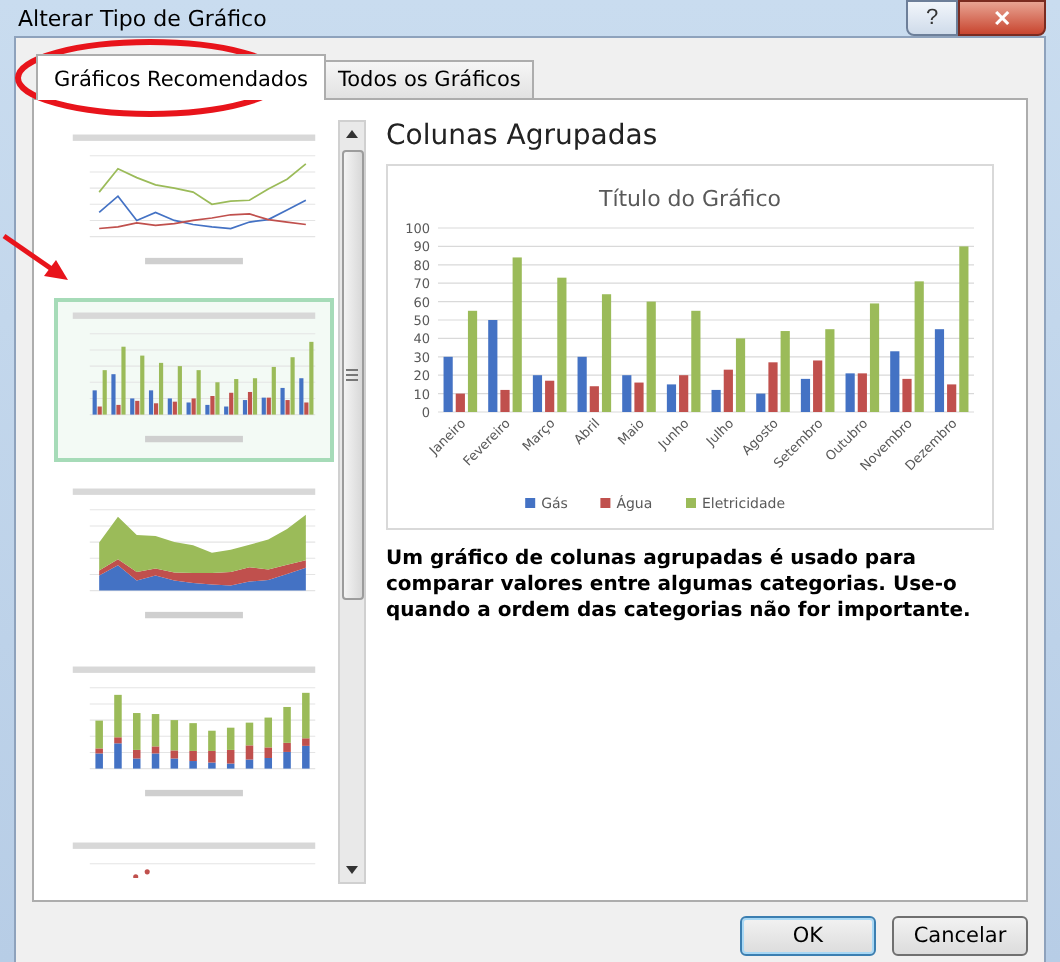  Describe the element at coordinates (960, 936) in the screenshot. I see `cancel-button: Cancelar` at that location.